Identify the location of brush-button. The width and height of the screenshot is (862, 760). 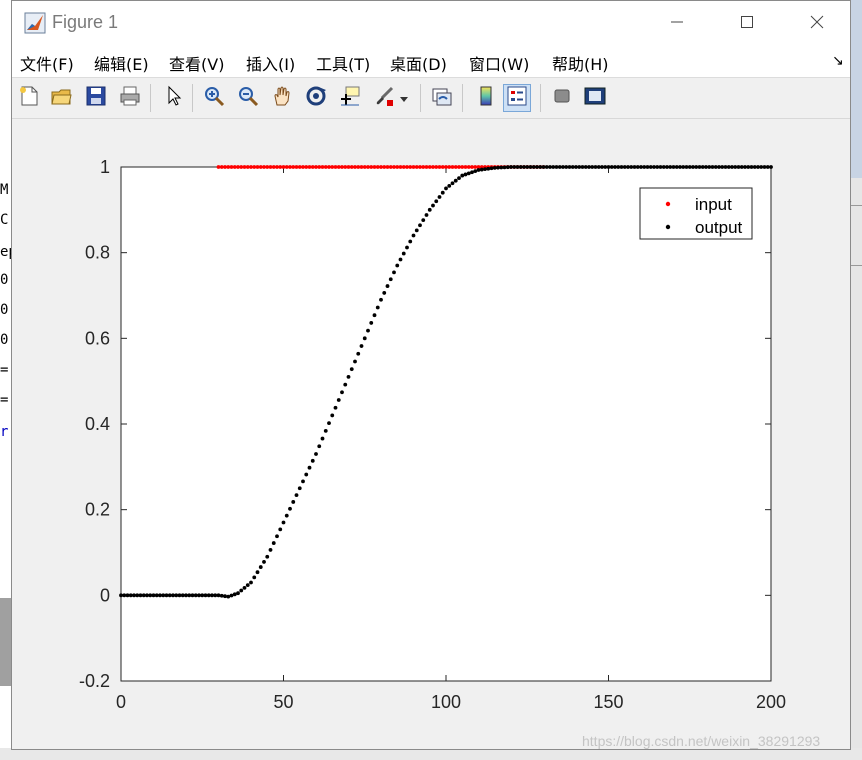
(384, 98).